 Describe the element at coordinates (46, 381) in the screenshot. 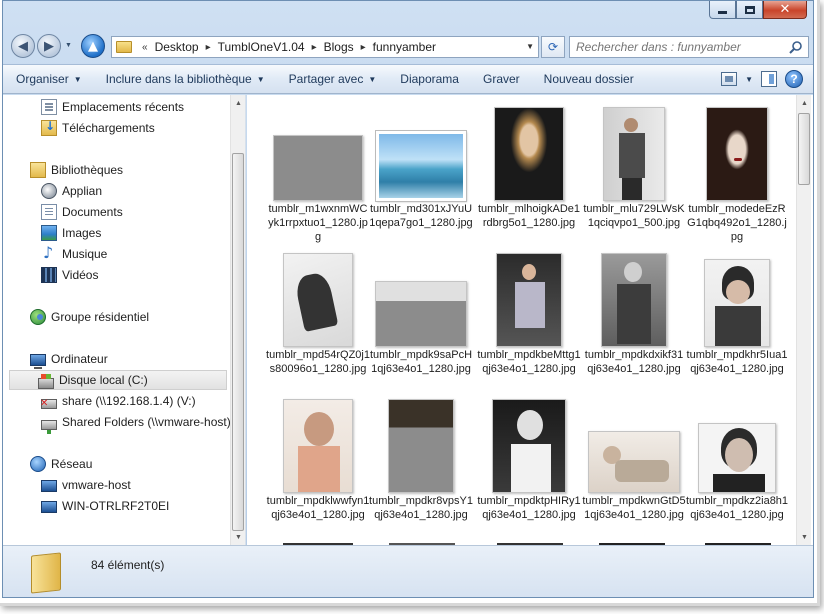

I see `local-disk-icon` at that location.